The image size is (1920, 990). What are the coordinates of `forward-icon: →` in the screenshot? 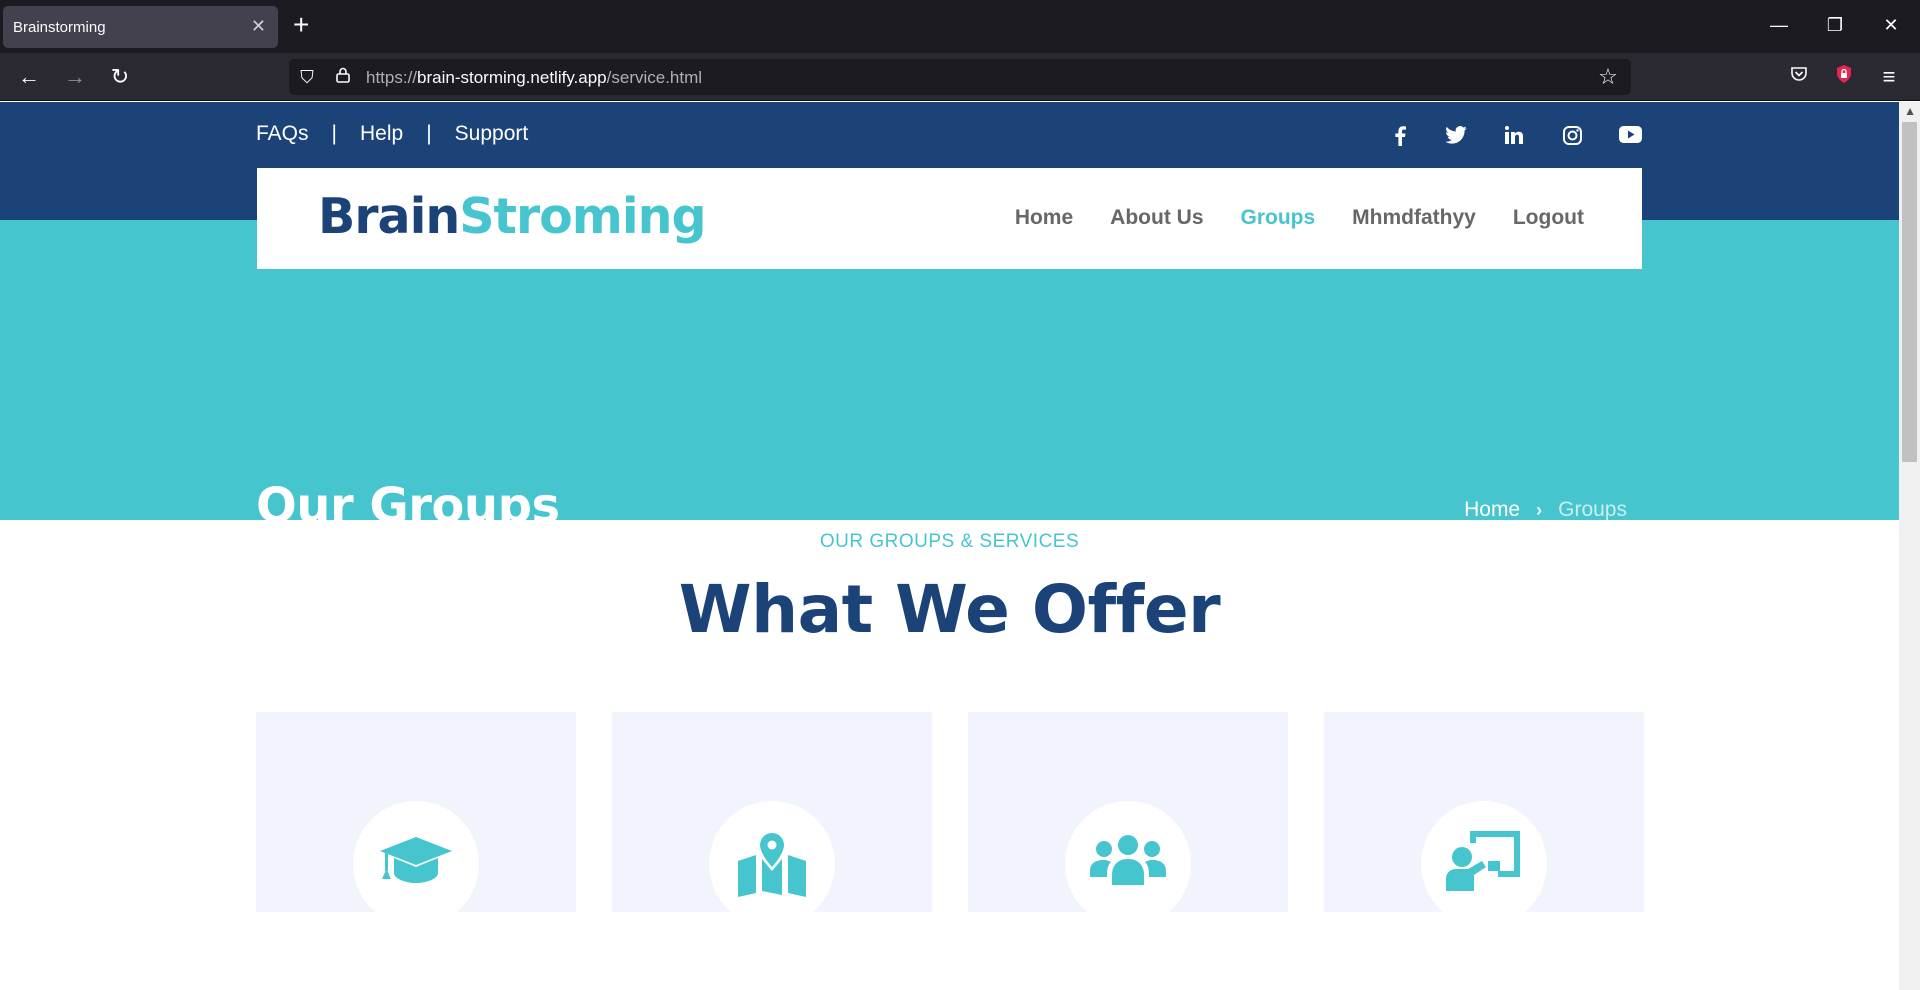 It's located at (75, 77).